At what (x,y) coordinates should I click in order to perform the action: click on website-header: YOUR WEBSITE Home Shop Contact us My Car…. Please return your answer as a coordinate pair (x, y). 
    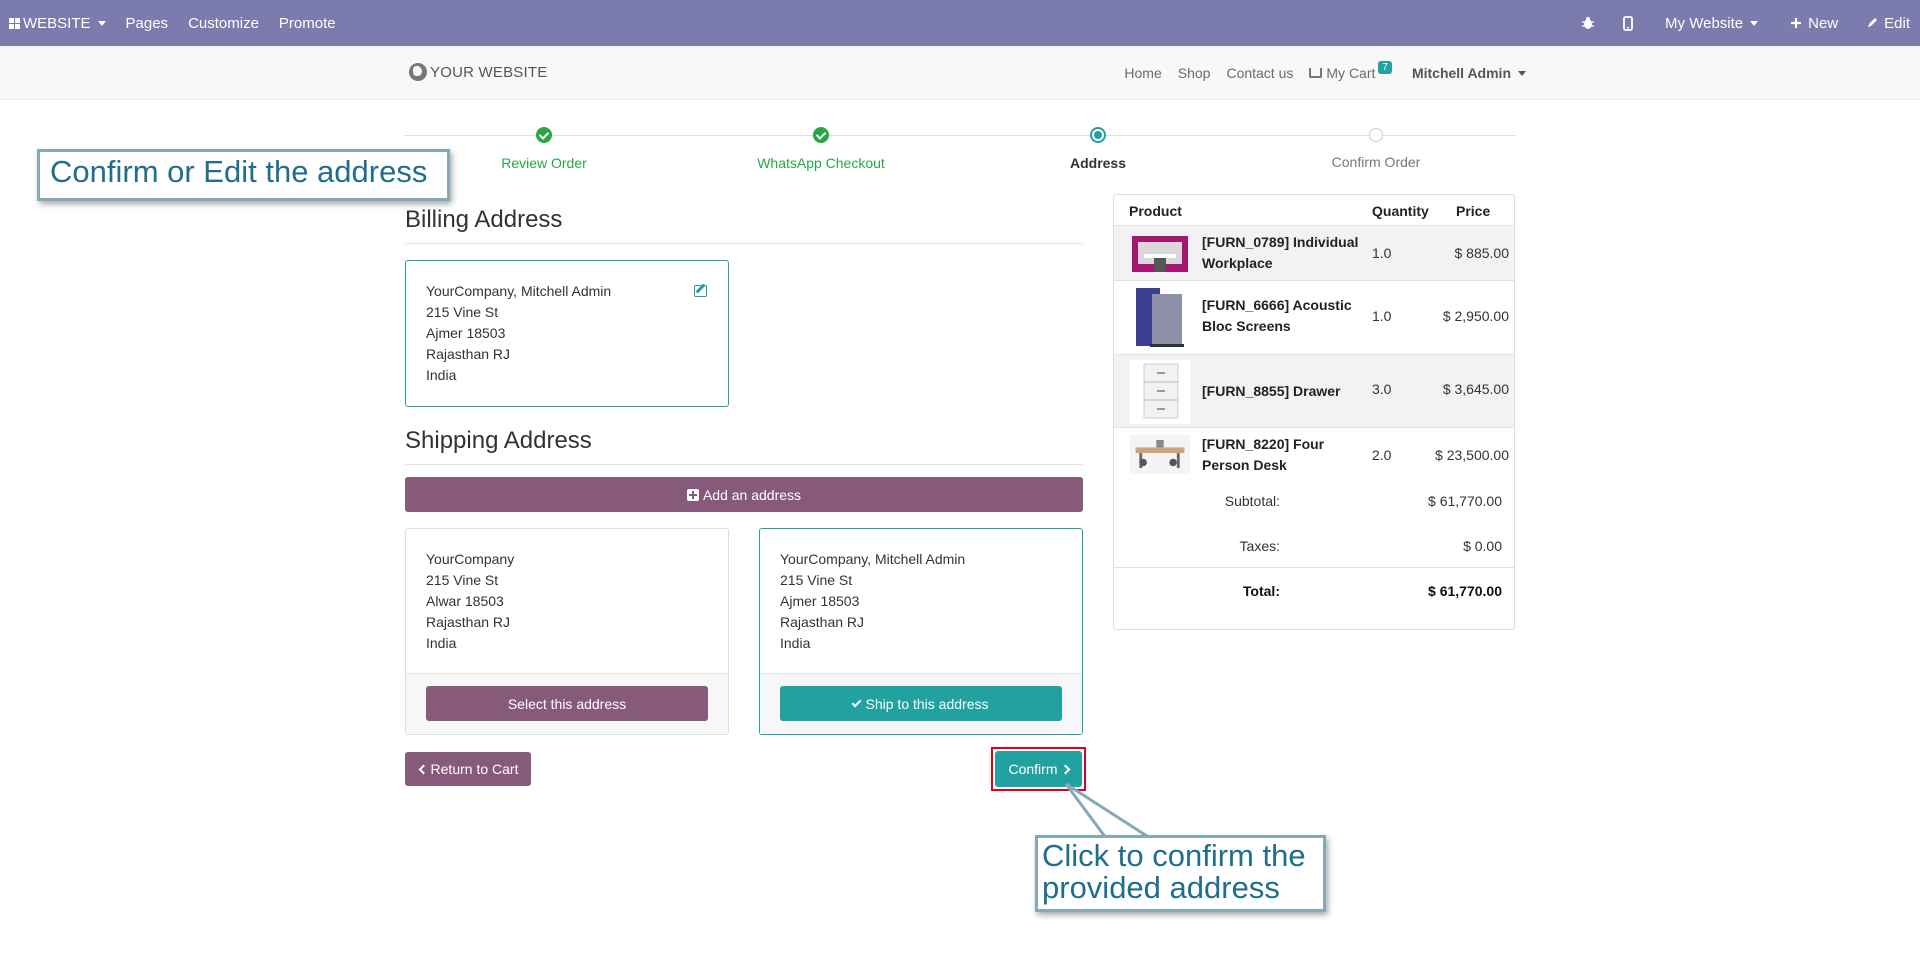
    Looking at the image, I should click on (960, 73).